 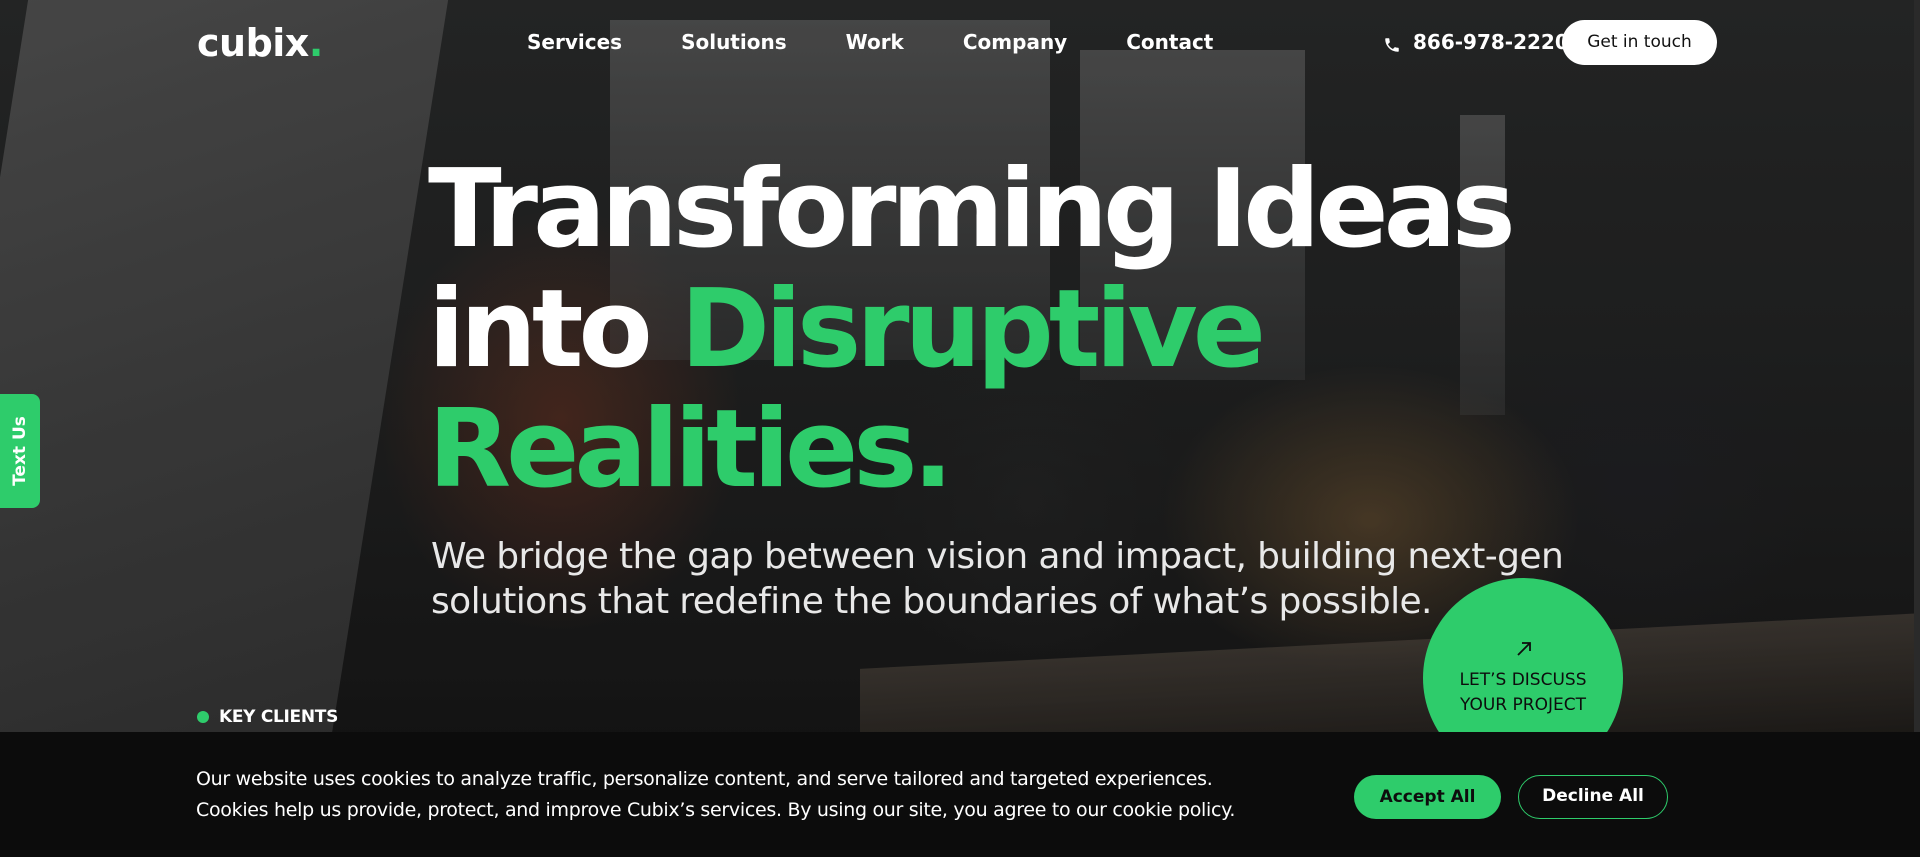 What do you see at coordinates (253, 43) in the screenshot?
I see `logo-text: cubix` at bounding box center [253, 43].